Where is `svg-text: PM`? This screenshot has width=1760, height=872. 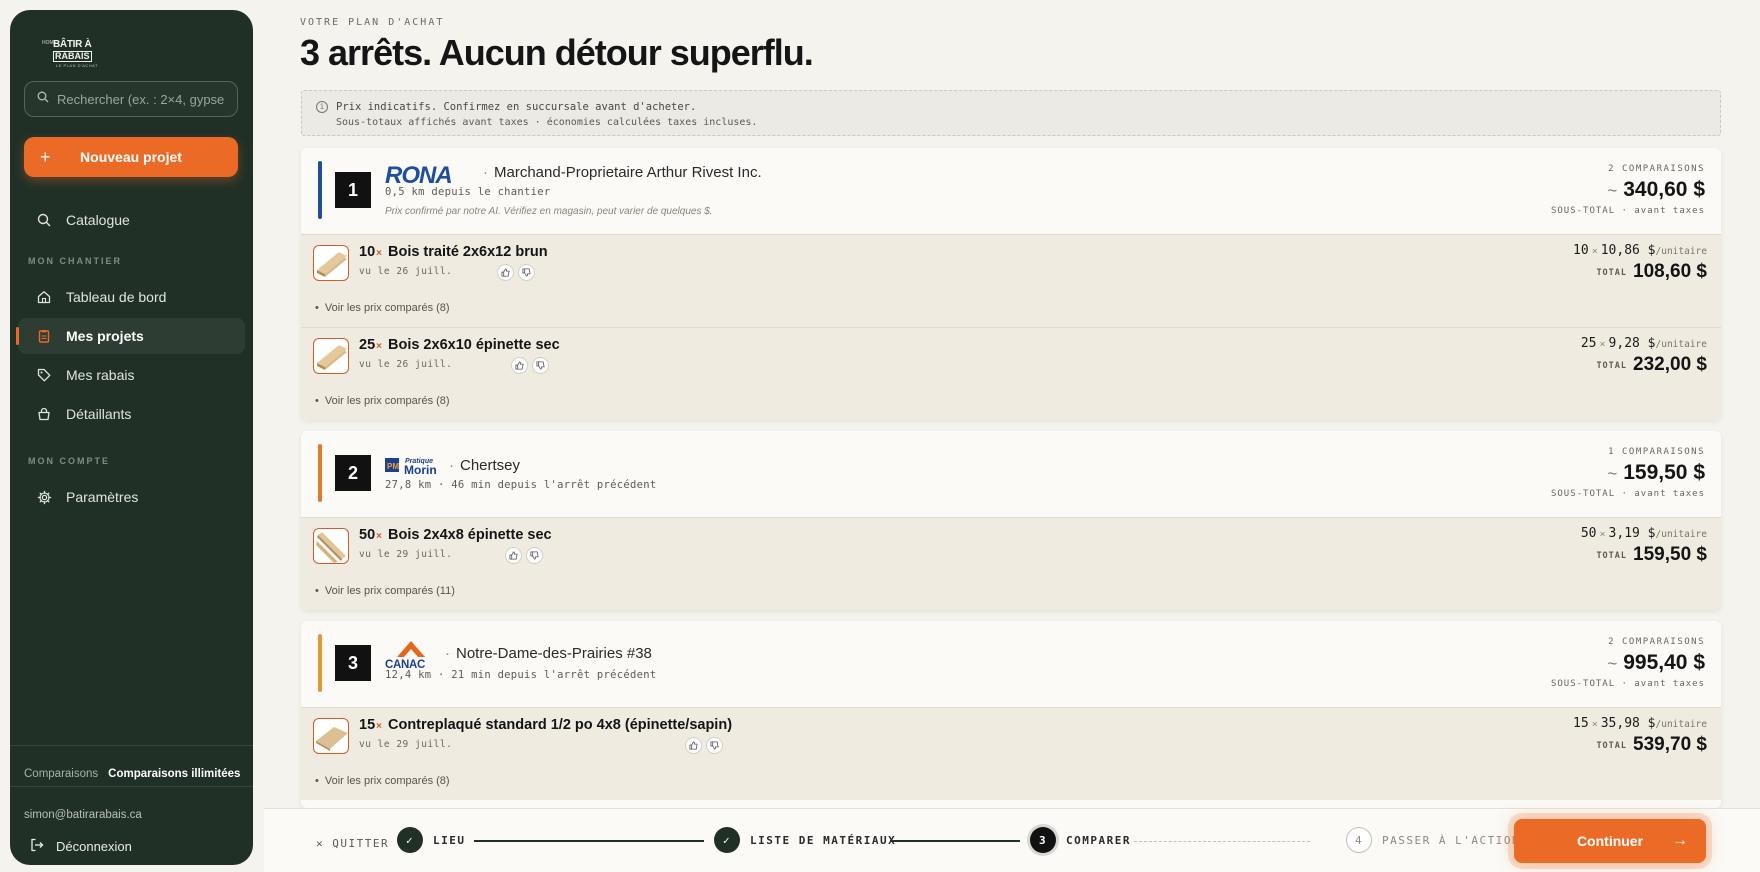
svg-text: PM is located at coordinates (393, 466).